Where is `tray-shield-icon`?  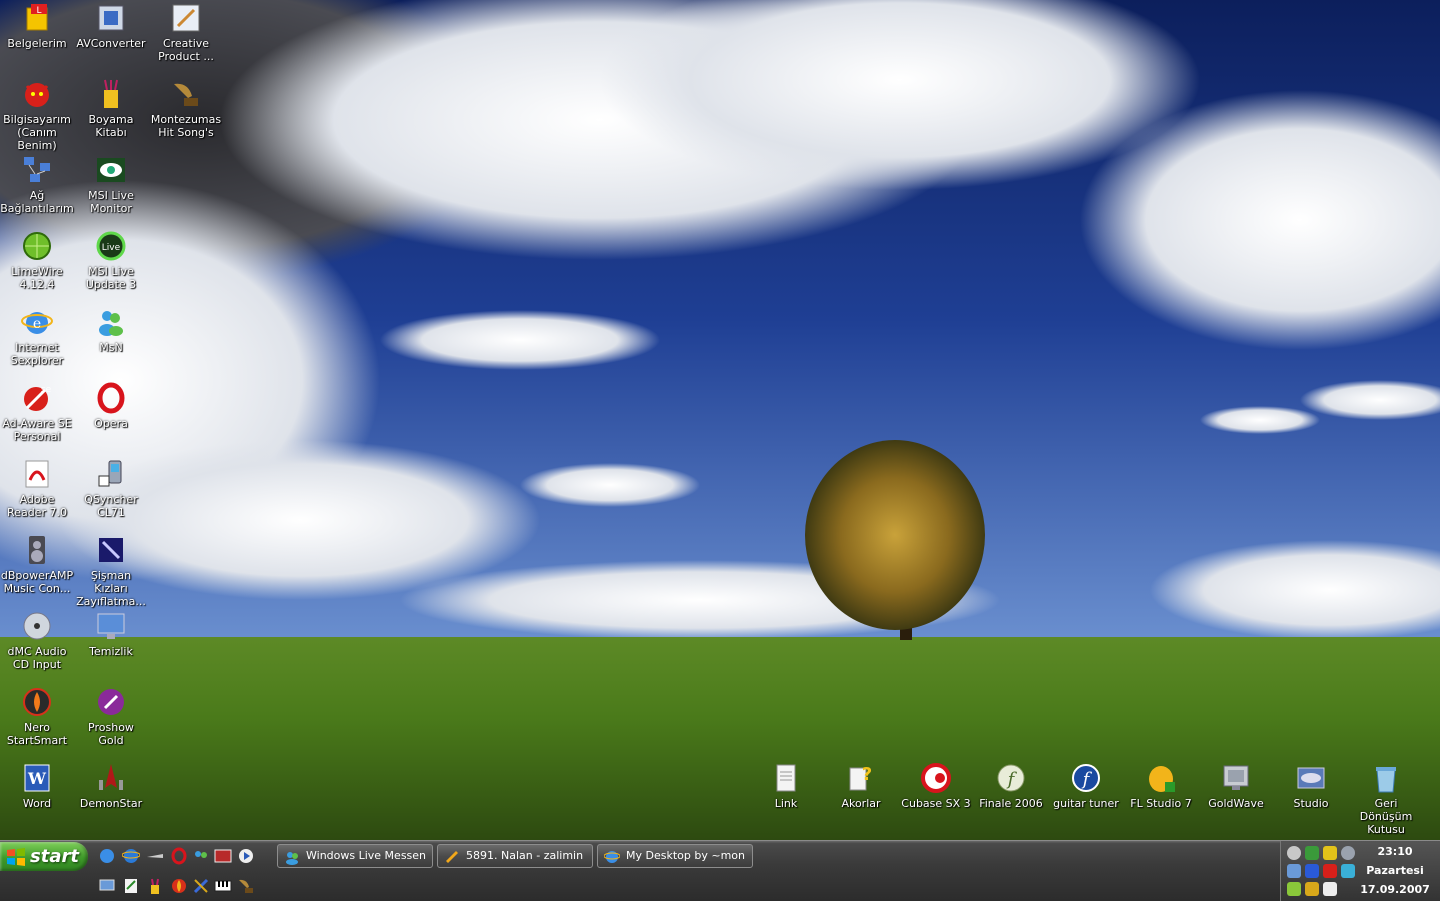 tray-shield-icon is located at coordinates (1330, 853).